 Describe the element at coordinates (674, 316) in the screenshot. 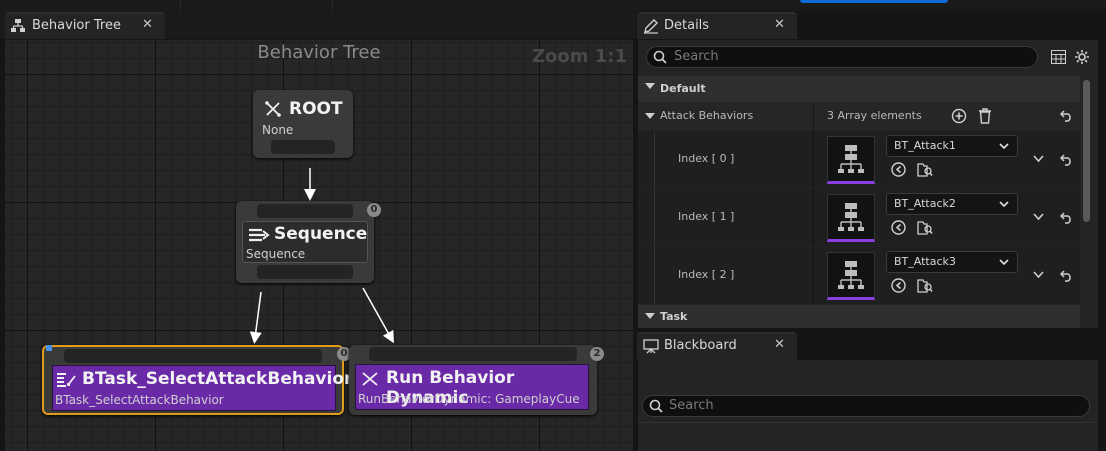

I see `section-label: Task` at that location.